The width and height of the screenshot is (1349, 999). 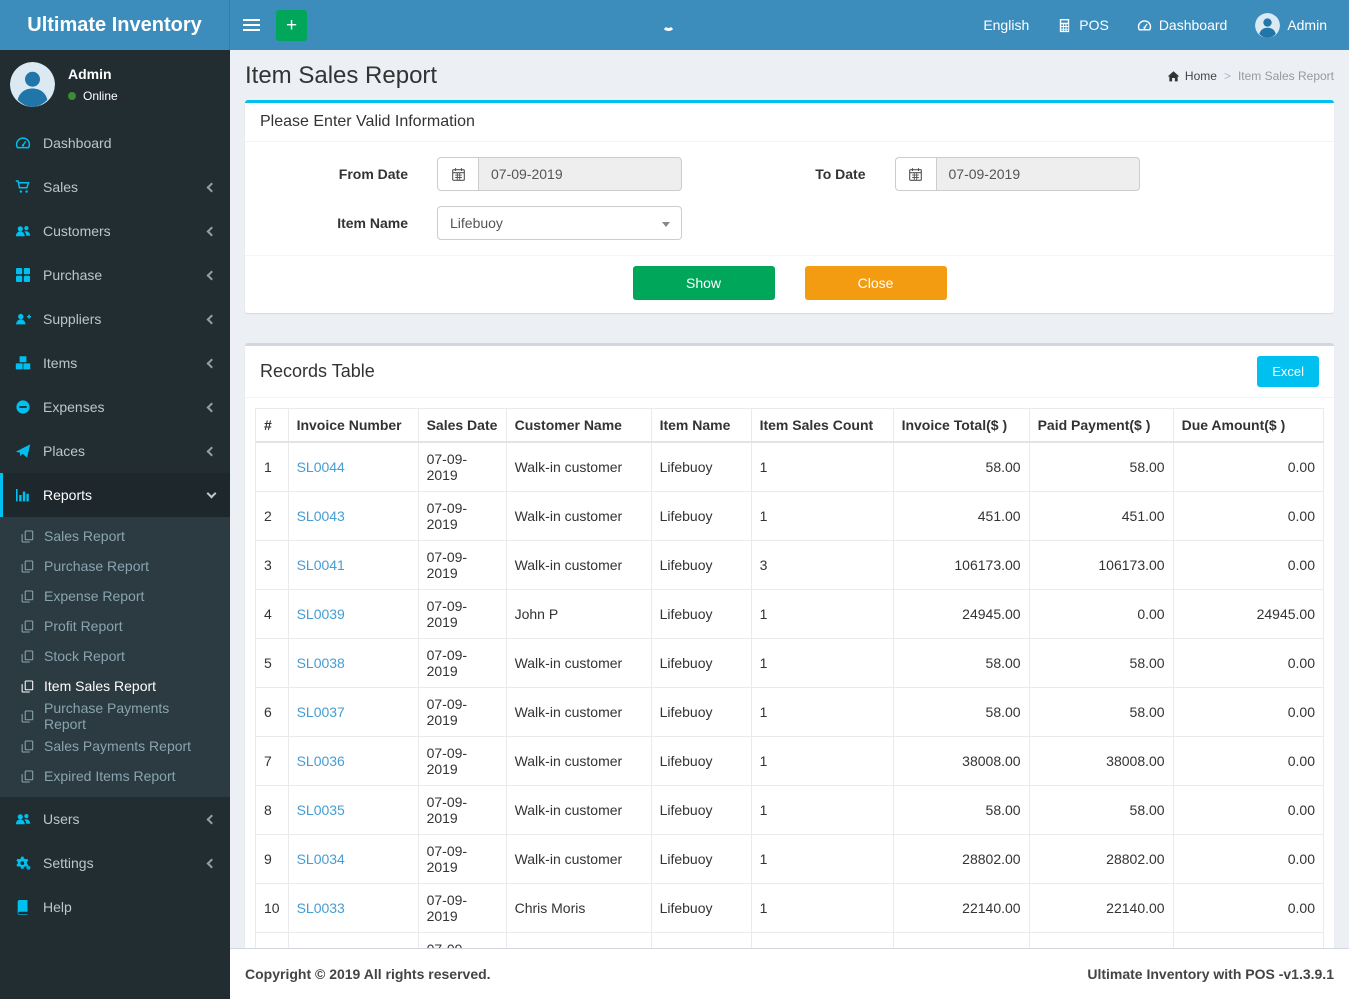 What do you see at coordinates (115, 819) in the screenshot?
I see `sidebar-item-users: Users` at bounding box center [115, 819].